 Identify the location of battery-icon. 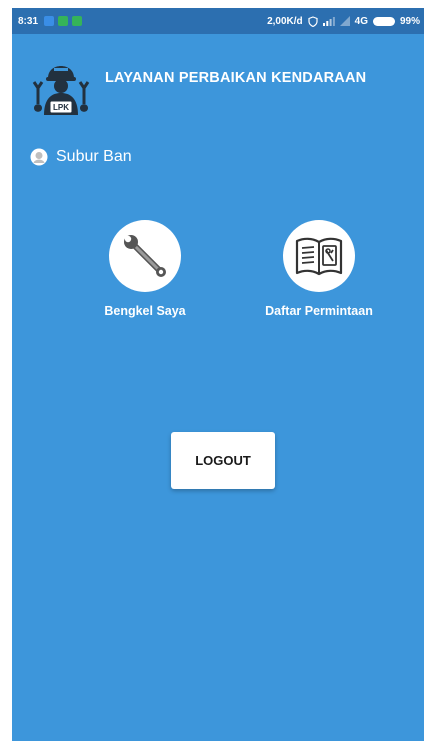
(383, 21).